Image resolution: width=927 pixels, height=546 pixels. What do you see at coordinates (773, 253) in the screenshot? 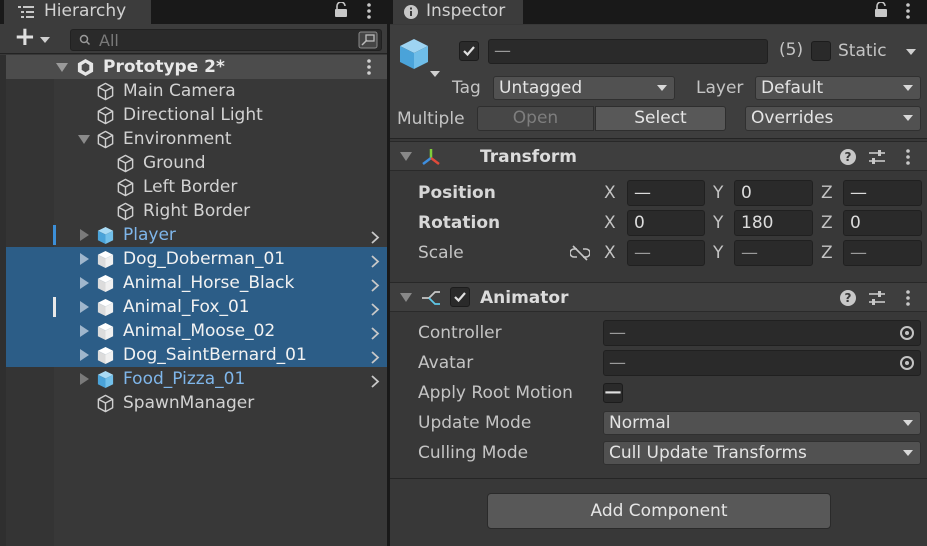
I see `scale-y-field: —` at bounding box center [773, 253].